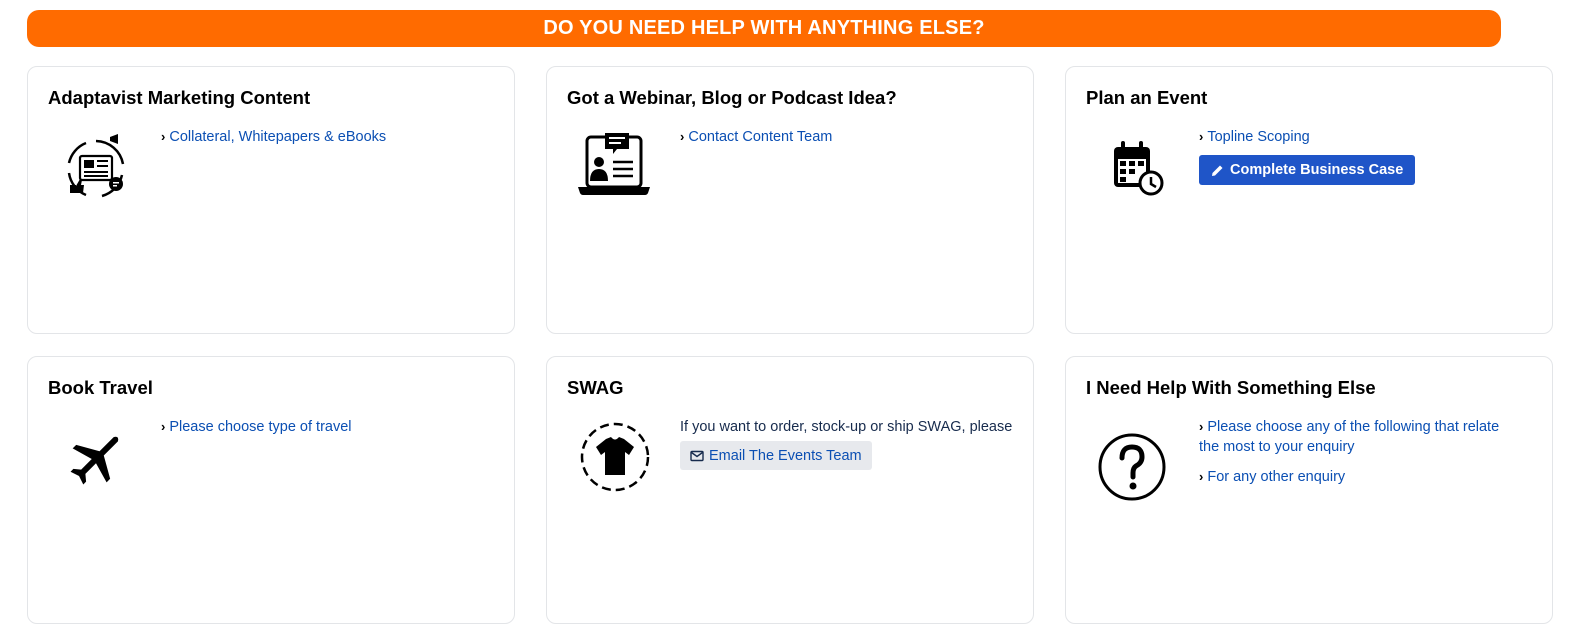  I want to click on link-label: Contact Content Team, so click(760, 137).